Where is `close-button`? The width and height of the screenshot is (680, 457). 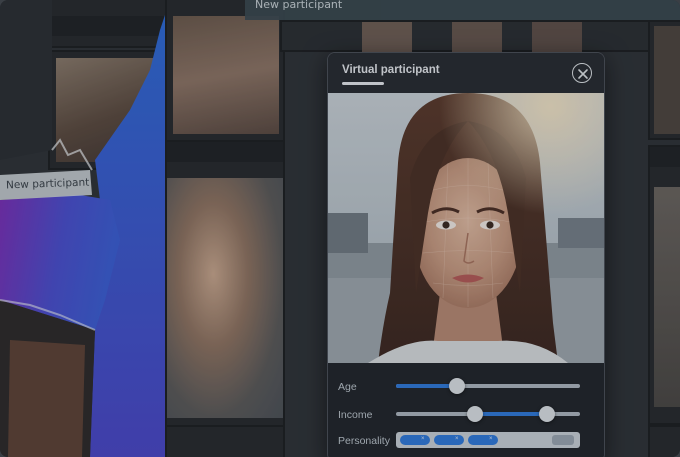
close-button is located at coordinates (582, 73).